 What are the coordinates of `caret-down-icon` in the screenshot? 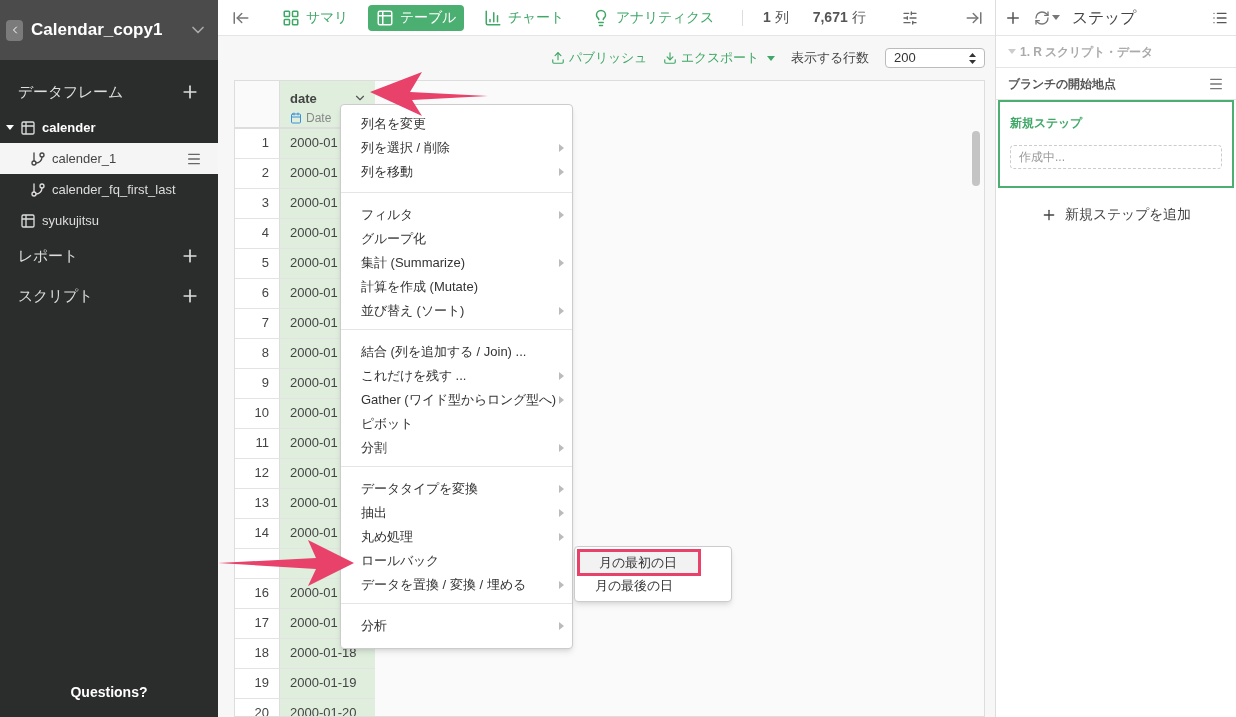 It's located at (10, 127).